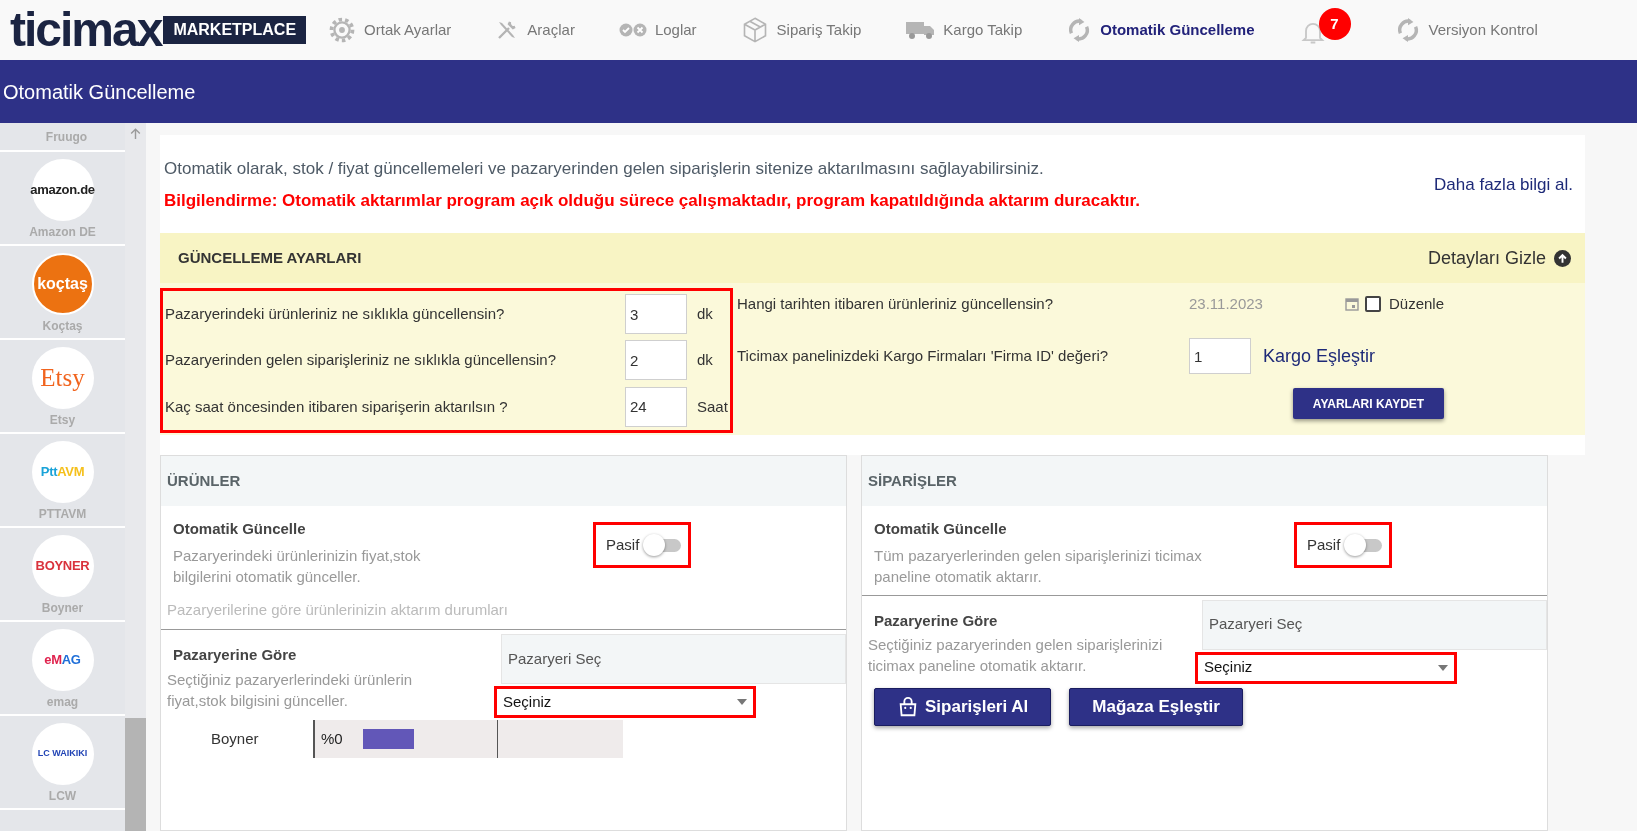  What do you see at coordinates (896, 303) in the screenshot?
I see `setting-label: Hangi tarihten itibaren ürünleriniz güncellensin?` at bounding box center [896, 303].